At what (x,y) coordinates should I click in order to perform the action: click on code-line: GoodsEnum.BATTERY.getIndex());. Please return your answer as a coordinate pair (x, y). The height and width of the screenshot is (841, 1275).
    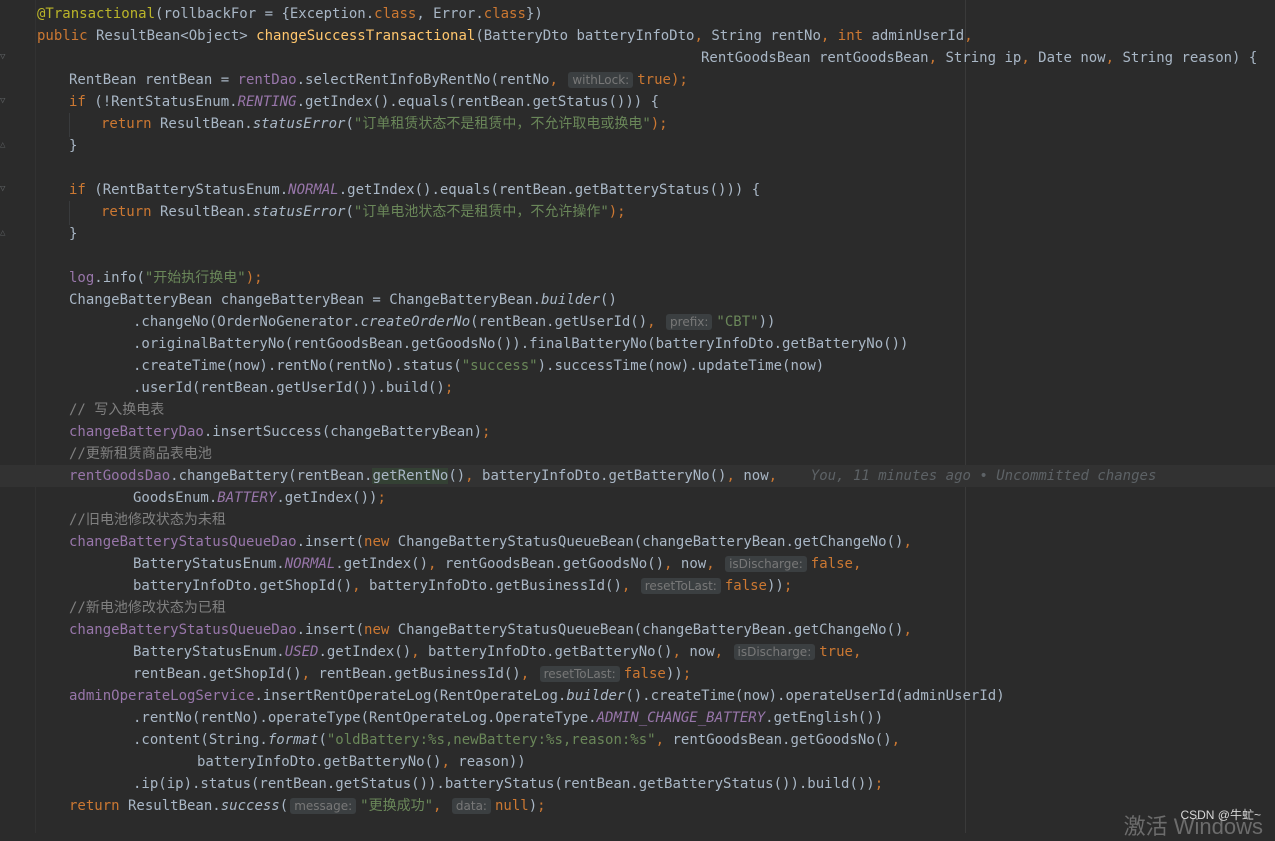
    Looking at the image, I should click on (656, 498).